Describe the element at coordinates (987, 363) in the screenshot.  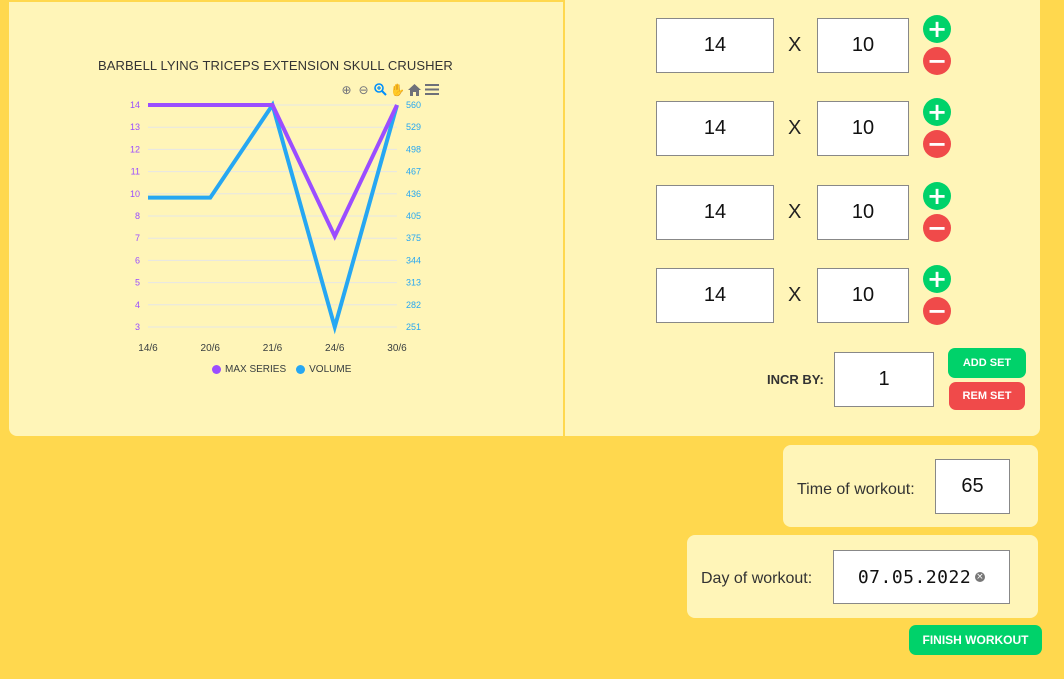
I see `add-set-button: ADD SET` at that location.